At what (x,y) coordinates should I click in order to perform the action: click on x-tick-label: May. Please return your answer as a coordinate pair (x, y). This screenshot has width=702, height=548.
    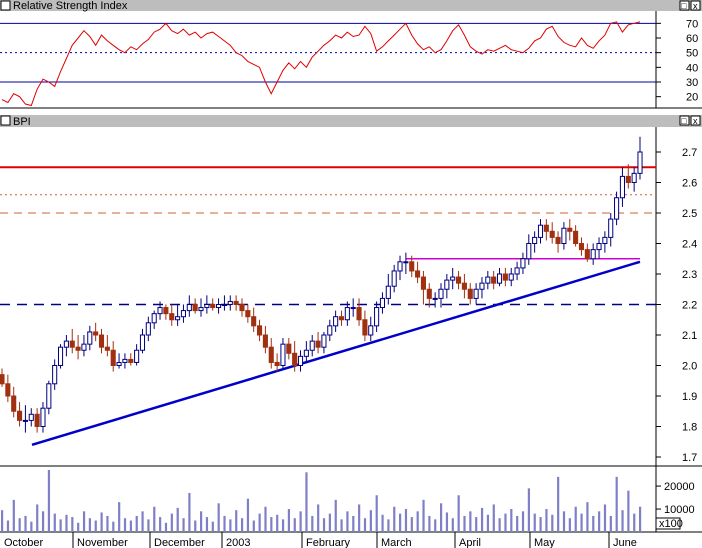
    Looking at the image, I should click on (544, 542).